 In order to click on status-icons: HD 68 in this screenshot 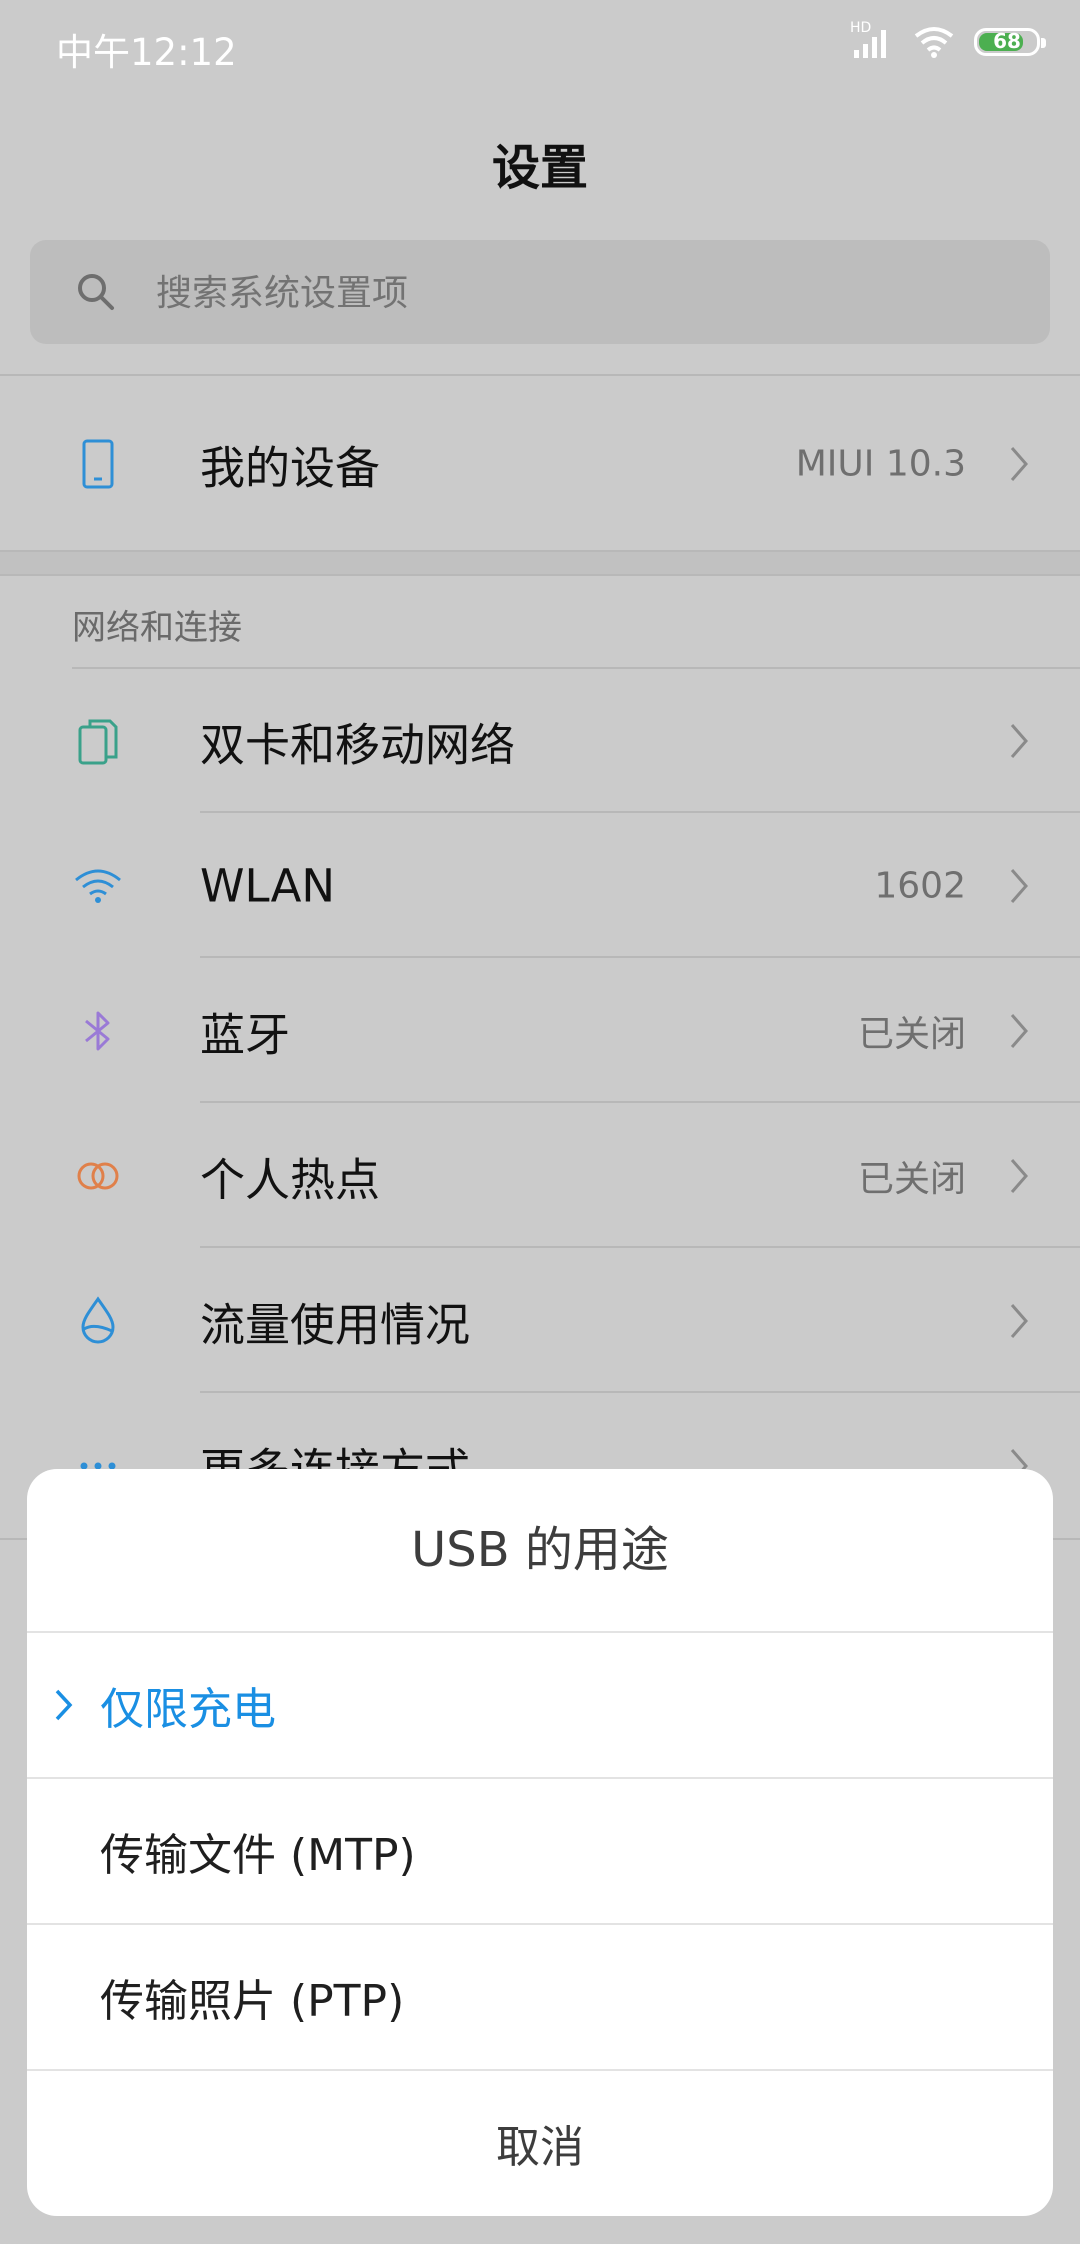, I will do `click(948, 40)`.